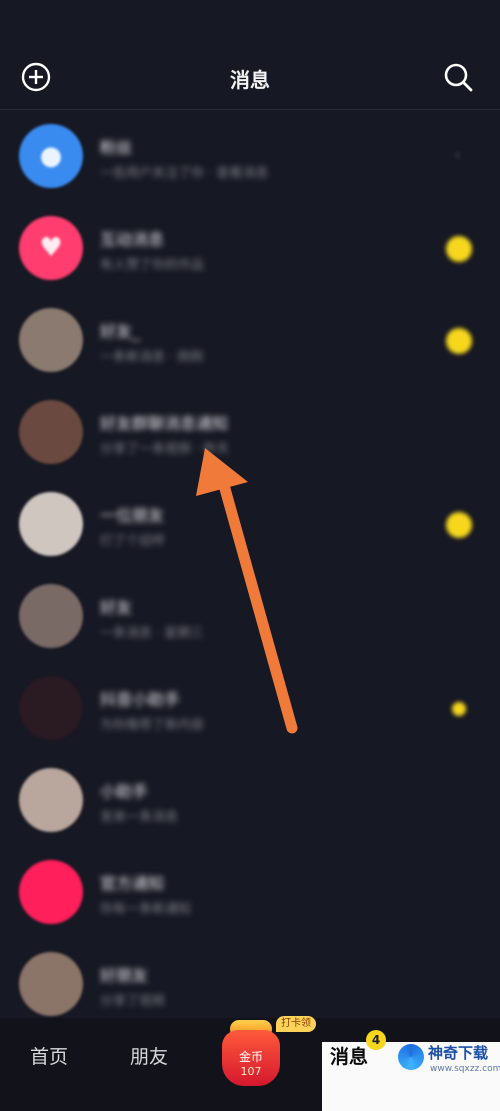 The width and height of the screenshot is (500, 1111). I want to click on conversation-name: 抖音小助手, so click(140, 699).